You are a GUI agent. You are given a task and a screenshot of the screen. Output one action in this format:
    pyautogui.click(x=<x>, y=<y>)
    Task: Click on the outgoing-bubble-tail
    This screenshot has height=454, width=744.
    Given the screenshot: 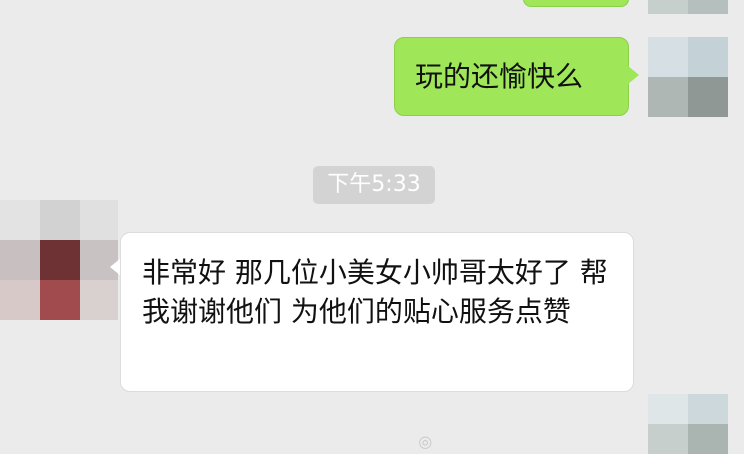 What is the action you would take?
    pyautogui.click(x=633, y=75)
    